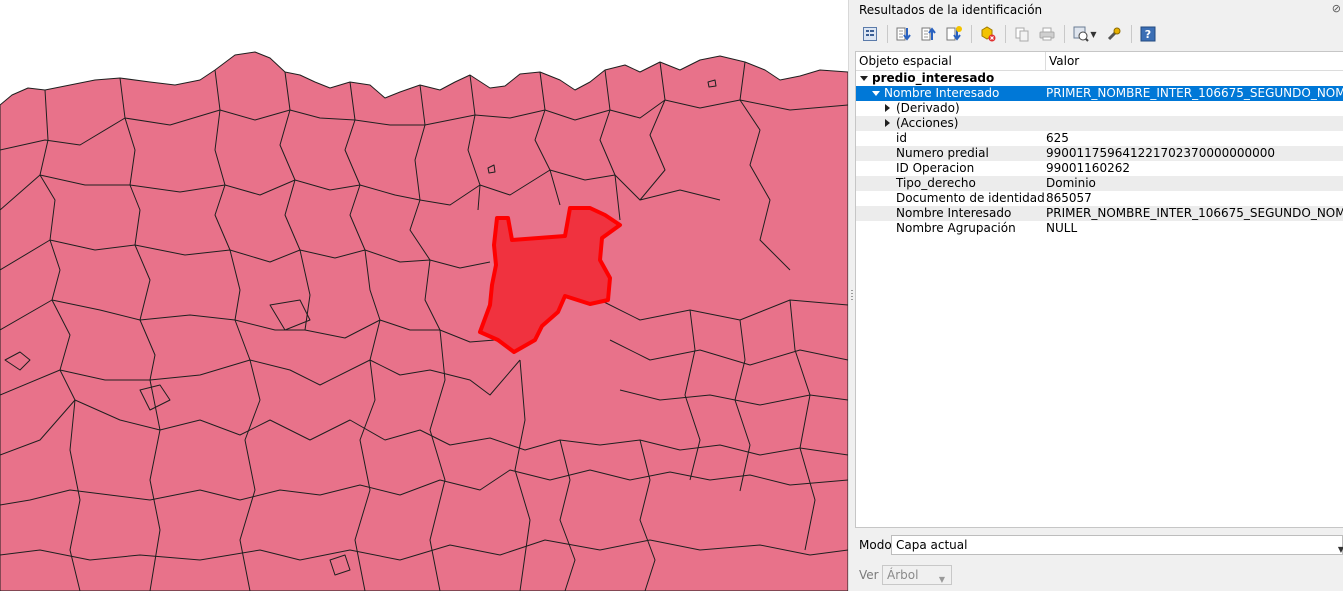 The width and height of the screenshot is (1343, 591). I want to click on attribute-value: 99001160262, so click(1088, 168).